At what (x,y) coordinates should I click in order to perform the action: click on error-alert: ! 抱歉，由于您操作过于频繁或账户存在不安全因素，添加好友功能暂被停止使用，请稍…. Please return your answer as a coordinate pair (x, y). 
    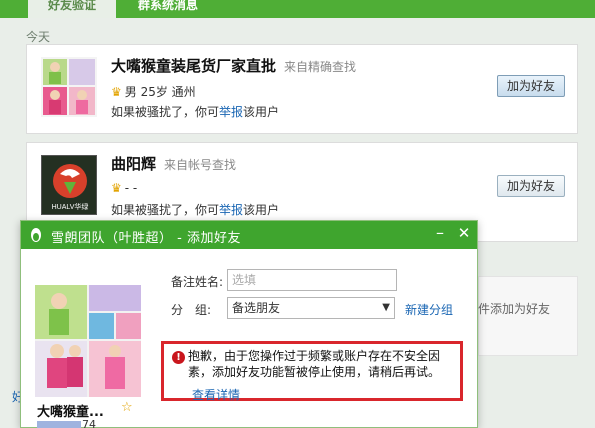
    Looking at the image, I should click on (312, 372).